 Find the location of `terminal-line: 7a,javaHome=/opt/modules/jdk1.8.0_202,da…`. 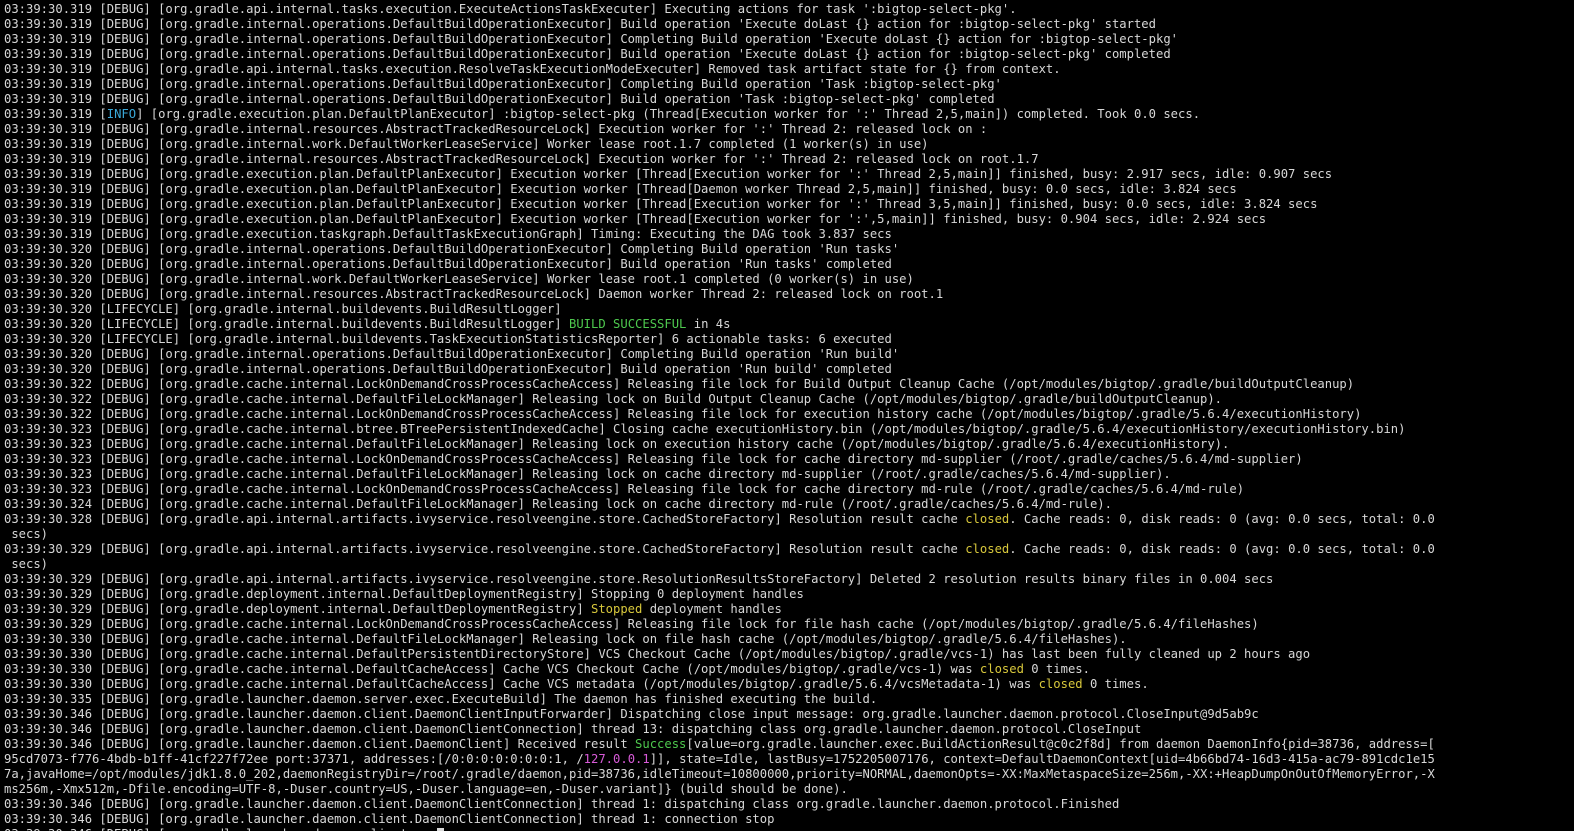

terminal-line: 7a,javaHome=/opt/modules/jdk1.8.0_202,da… is located at coordinates (789, 774).